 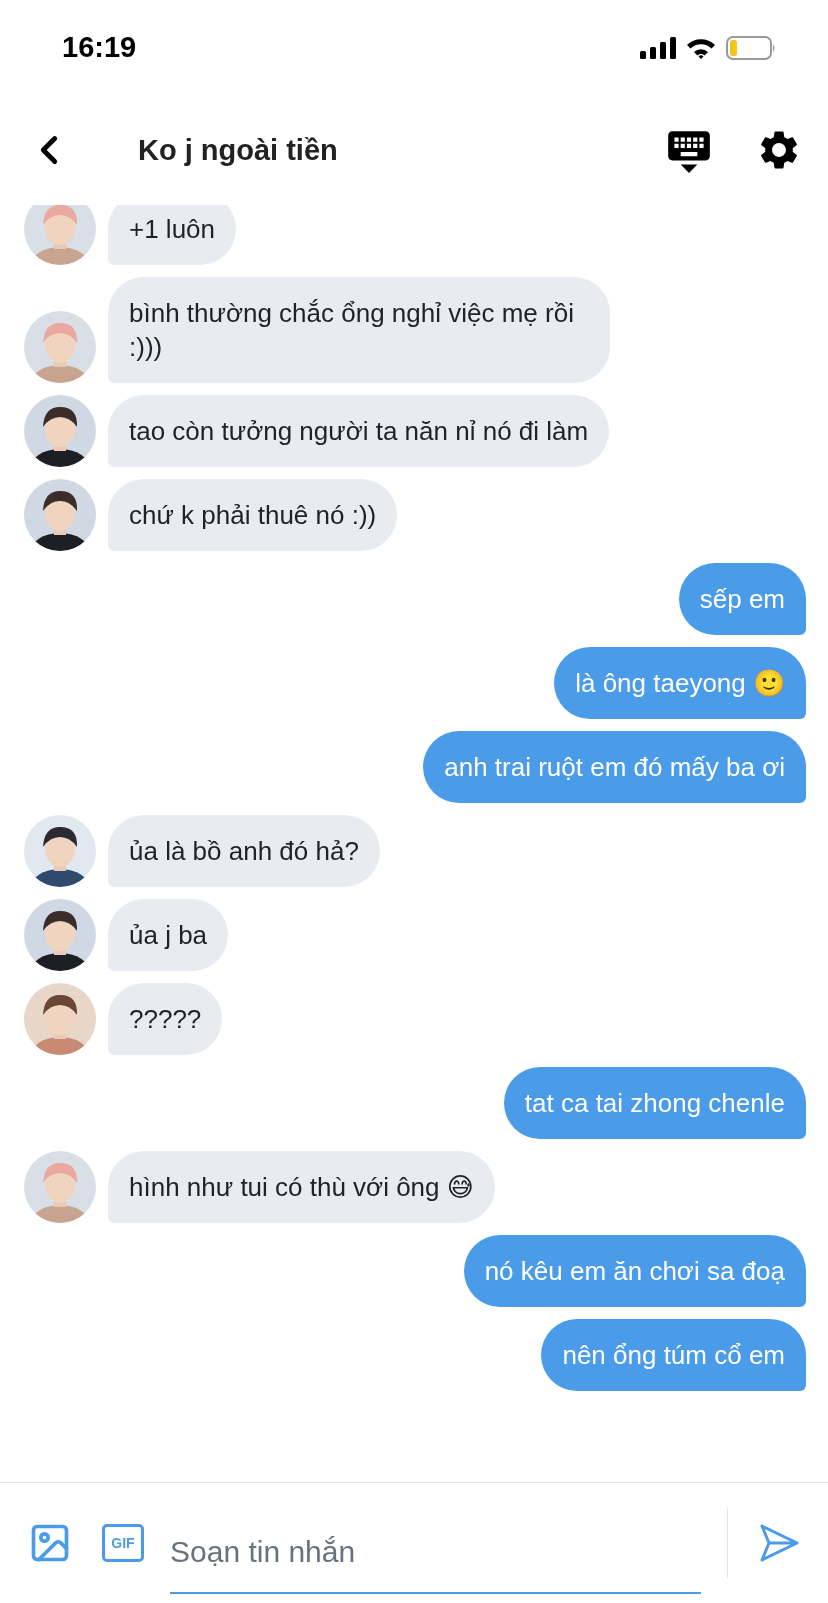 What do you see at coordinates (673, 1355) in the screenshot?
I see `message-bubble: nên ổng túm cổ em` at bounding box center [673, 1355].